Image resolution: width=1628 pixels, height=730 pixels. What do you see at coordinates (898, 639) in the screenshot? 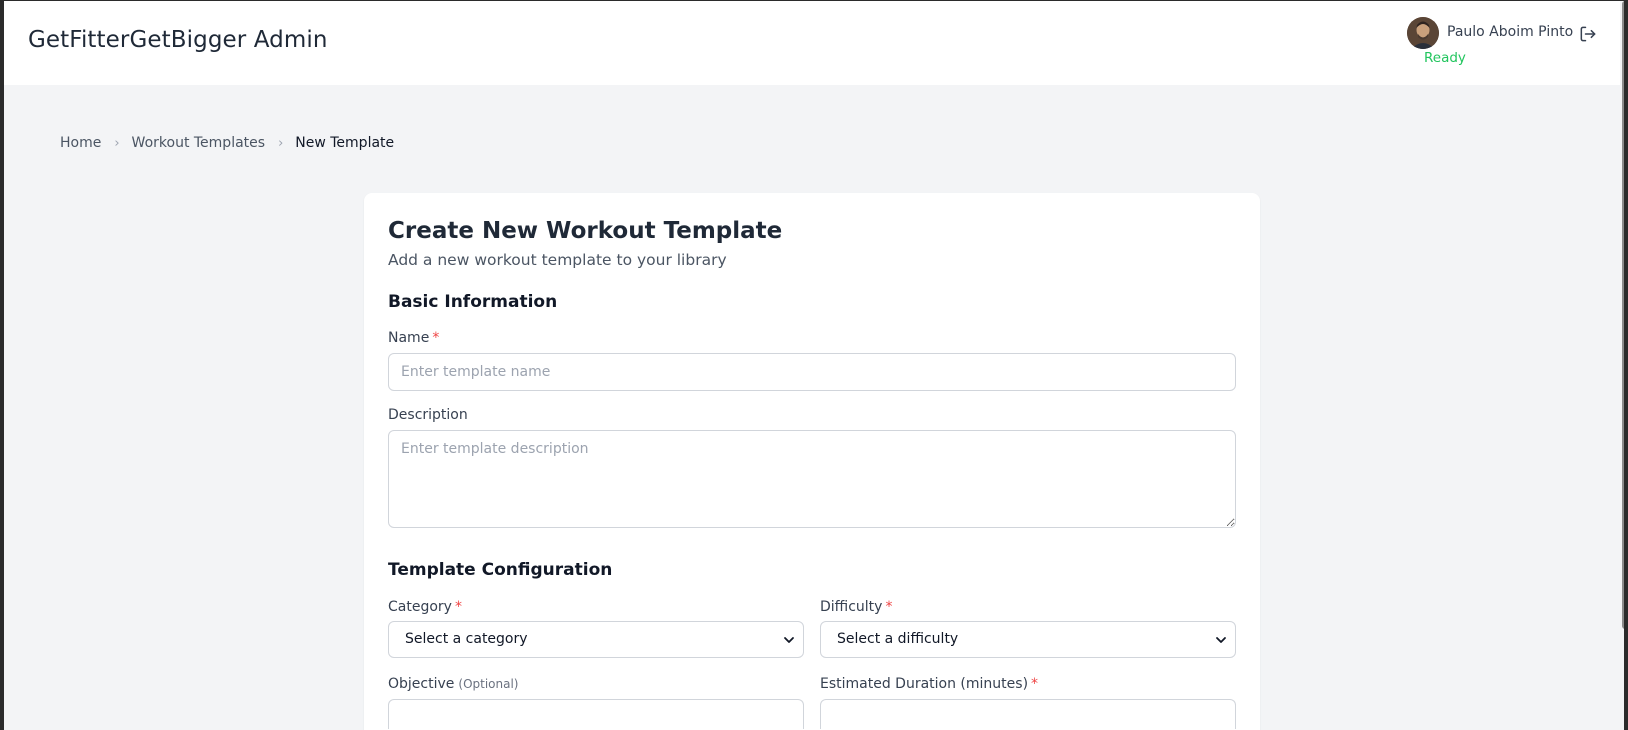
I see `difficulty-select-value: Select a difficulty` at bounding box center [898, 639].